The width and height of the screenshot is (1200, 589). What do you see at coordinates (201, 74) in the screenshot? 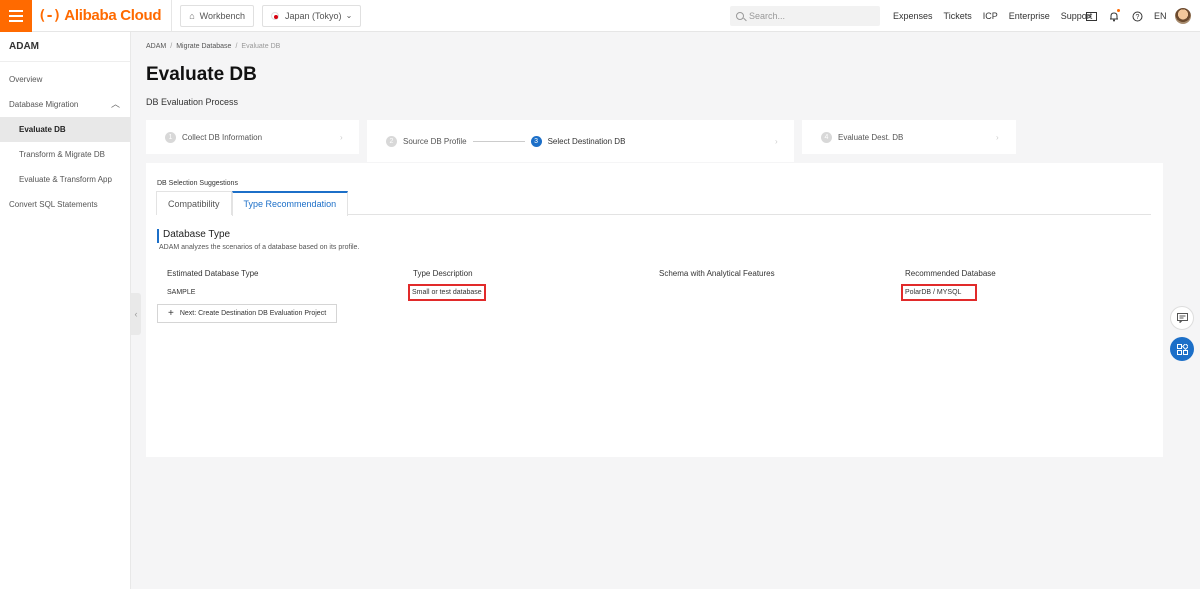
I see `page-title: Evaluate DB` at bounding box center [201, 74].